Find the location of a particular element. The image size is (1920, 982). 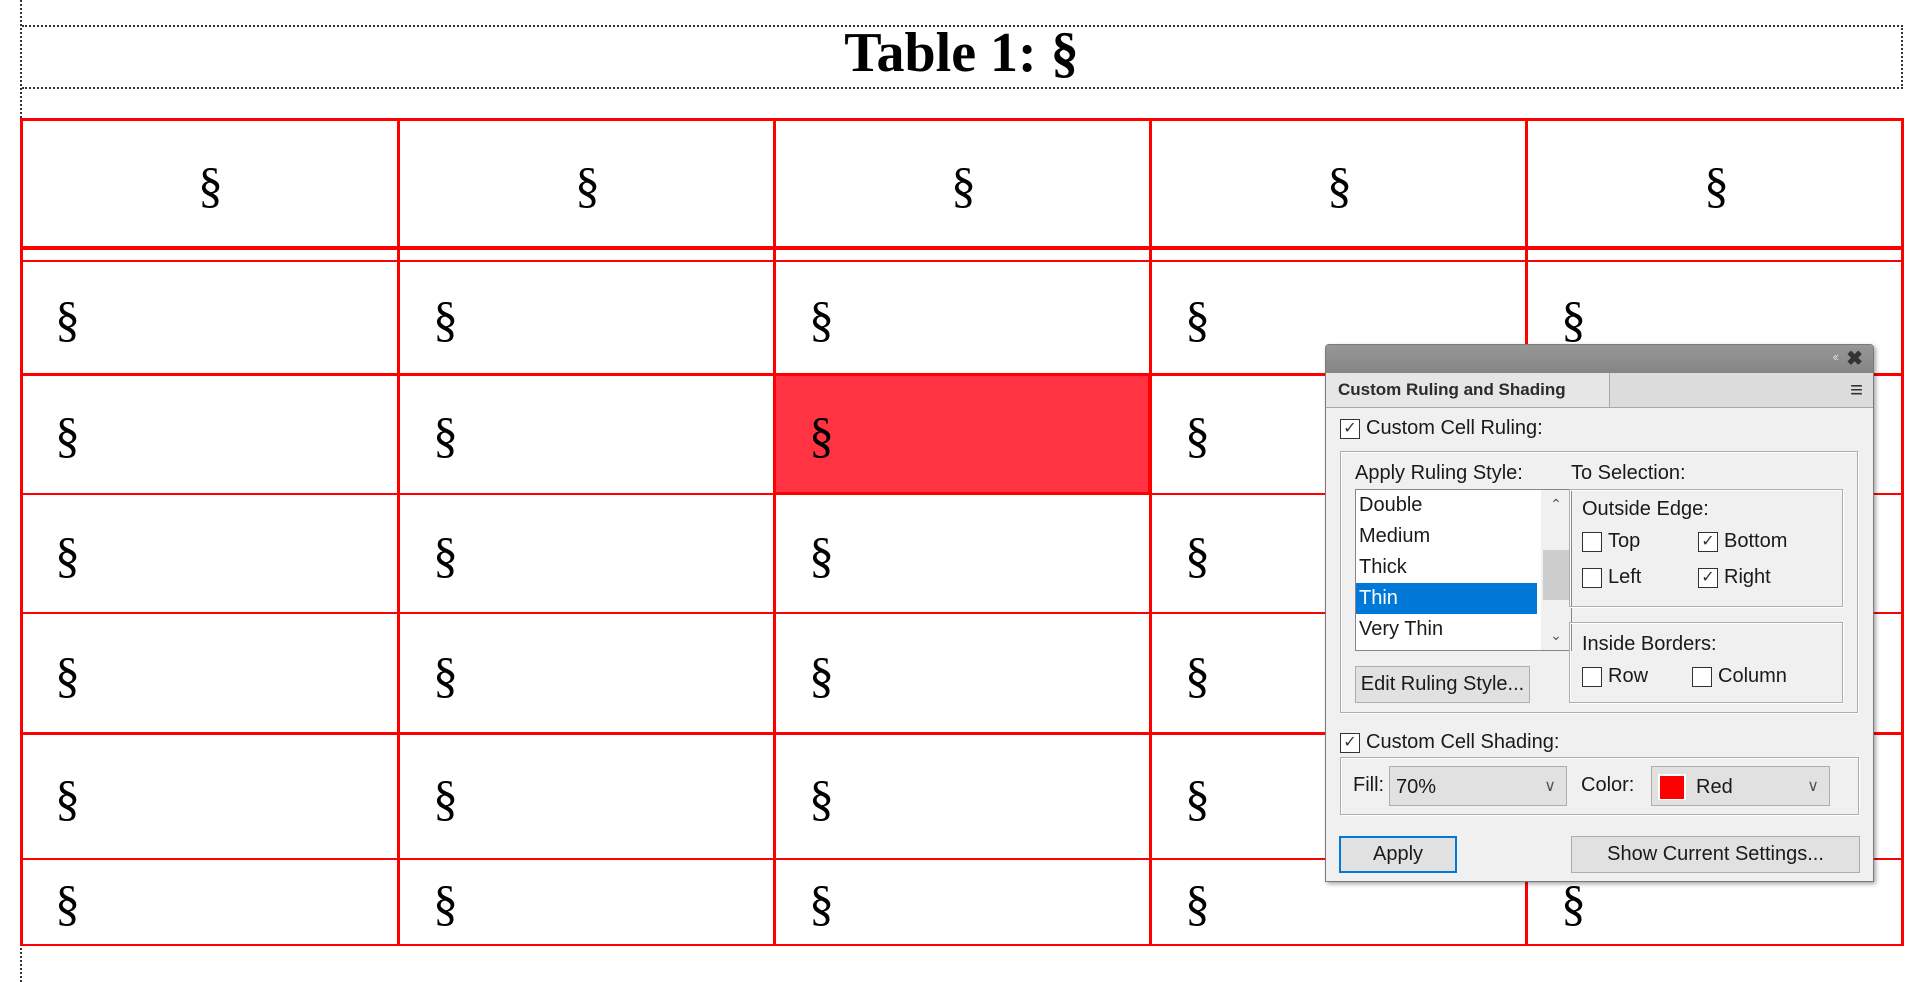

color-value: Red is located at coordinates (1714, 787).